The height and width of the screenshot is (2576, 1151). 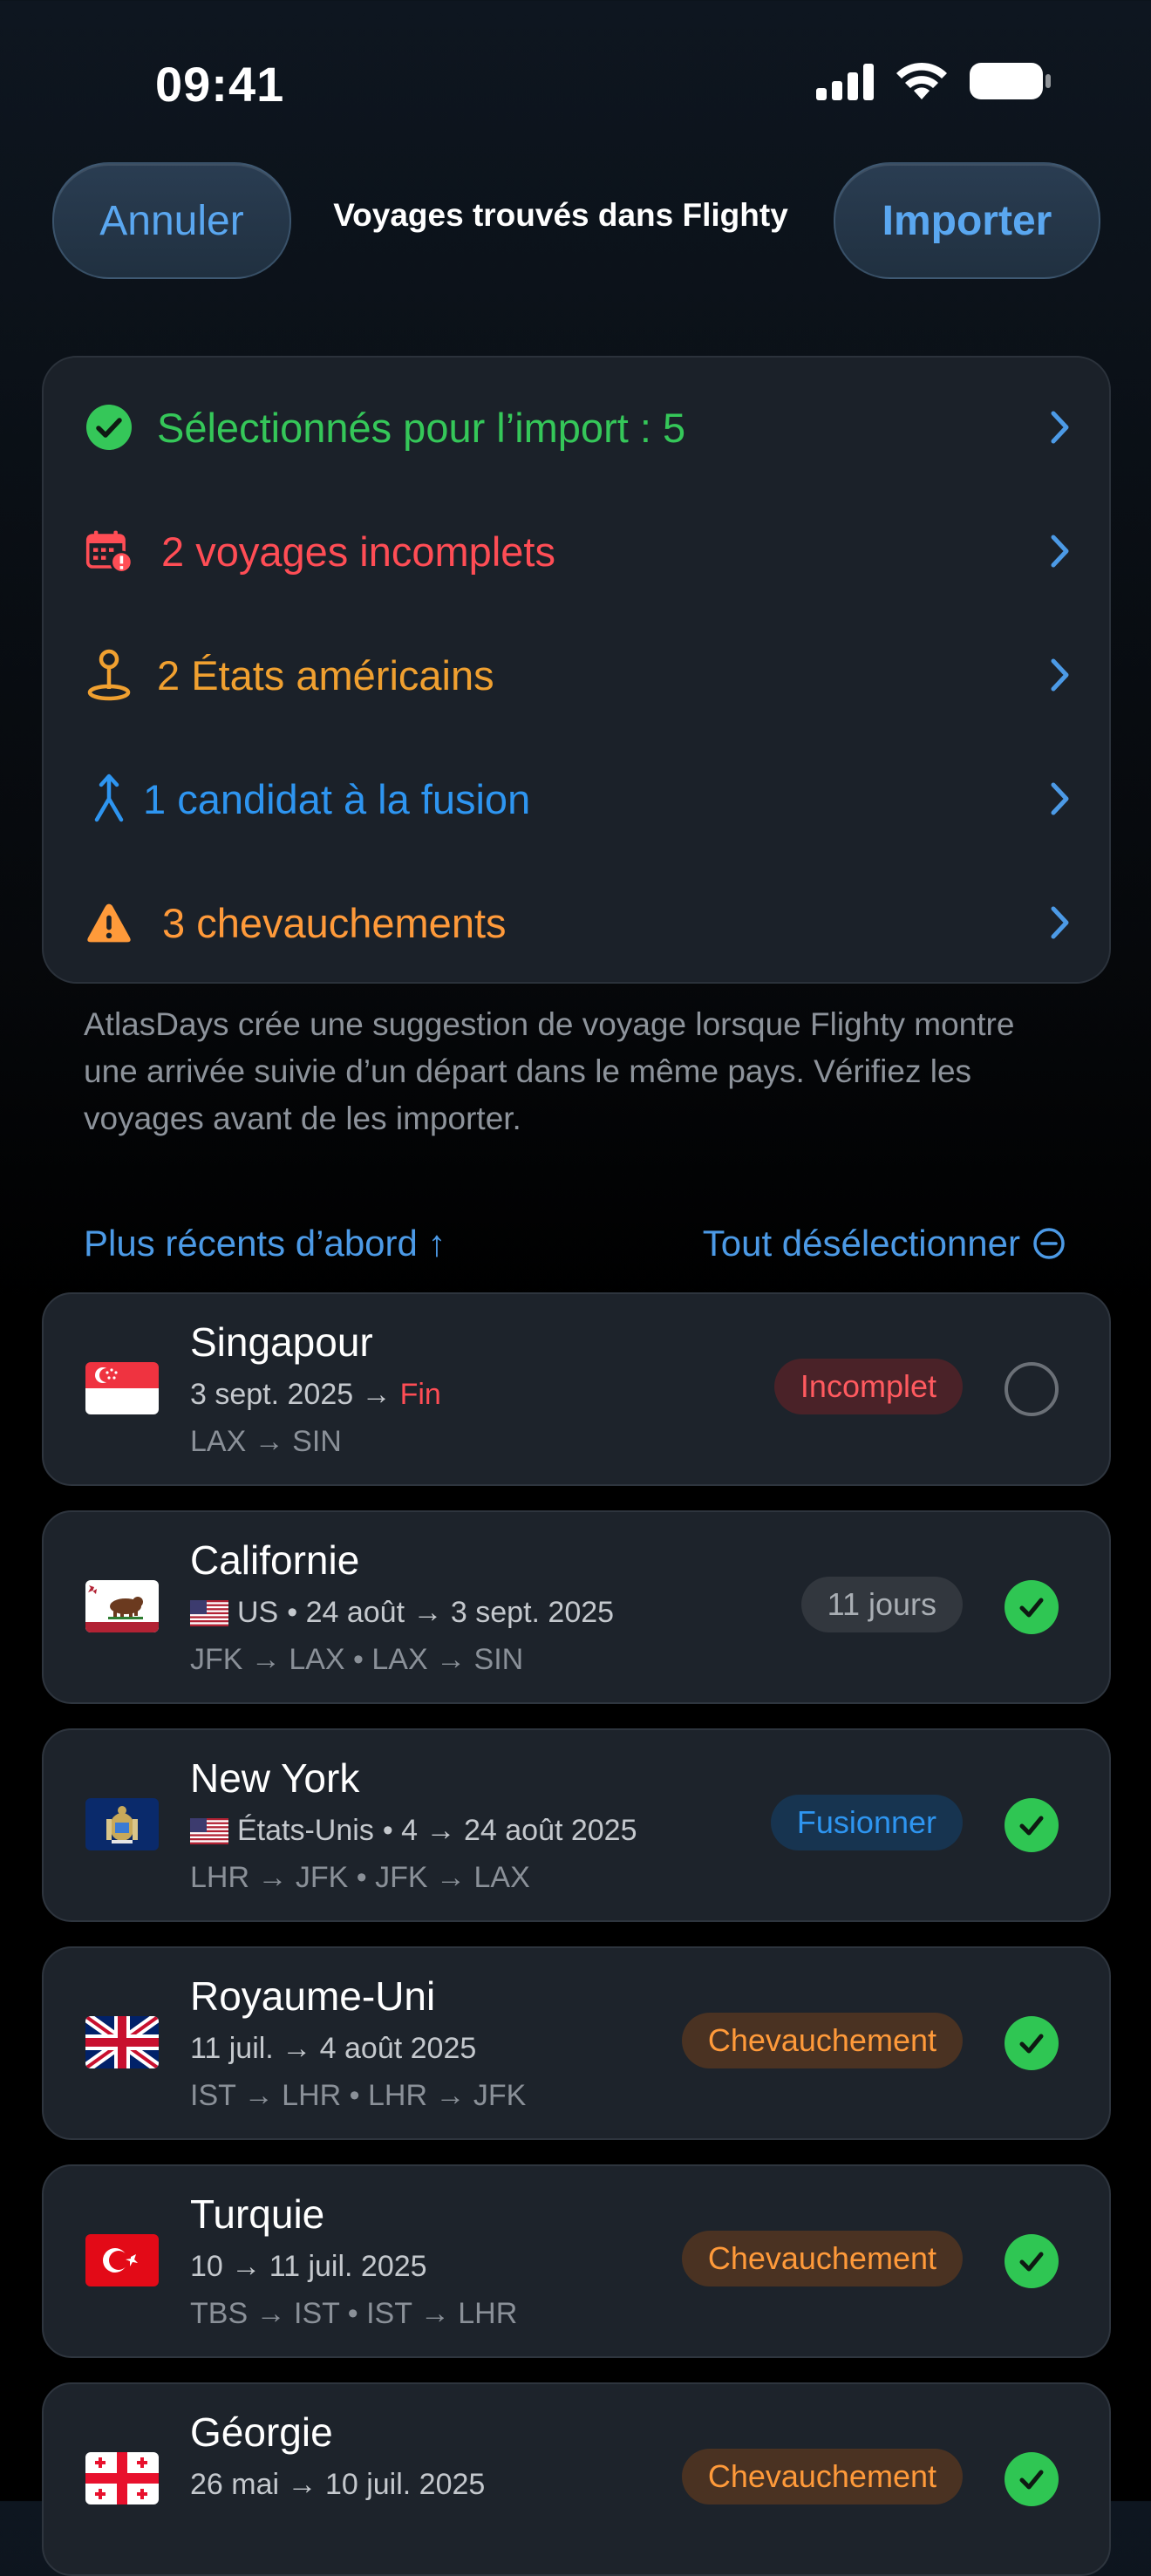 What do you see at coordinates (421, 428) in the screenshot?
I see `summary-selected-label: Sélectionnés pour l’import : 5` at bounding box center [421, 428].